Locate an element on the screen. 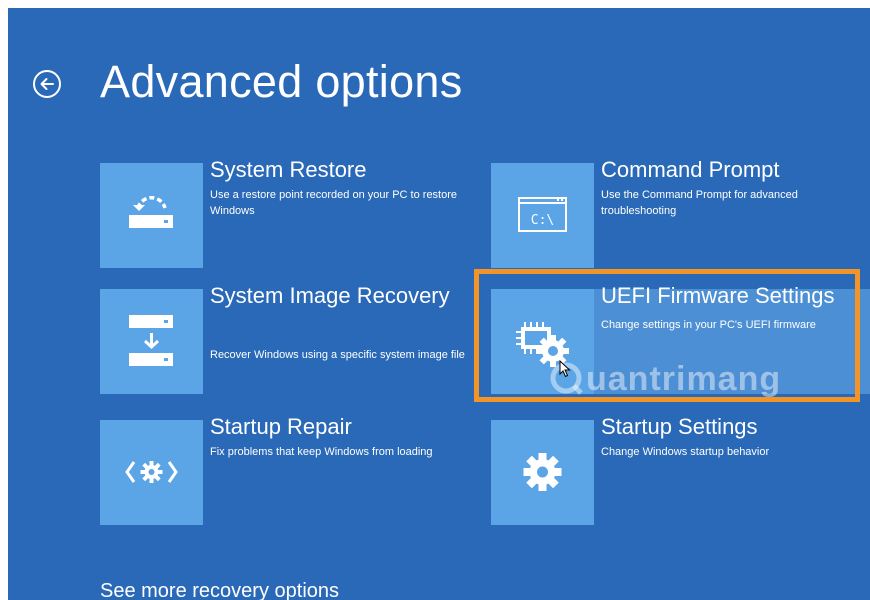 Image resolution: width=870 pixels, height=600 pixels. startup-repair-icon is located at coordinates (151, 472).